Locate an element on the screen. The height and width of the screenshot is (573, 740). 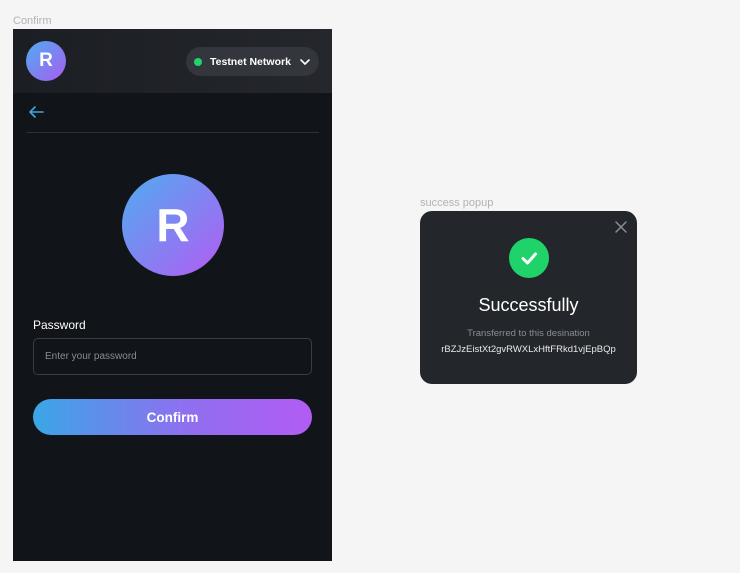
avatar: R is located at coordinates (46, 61).